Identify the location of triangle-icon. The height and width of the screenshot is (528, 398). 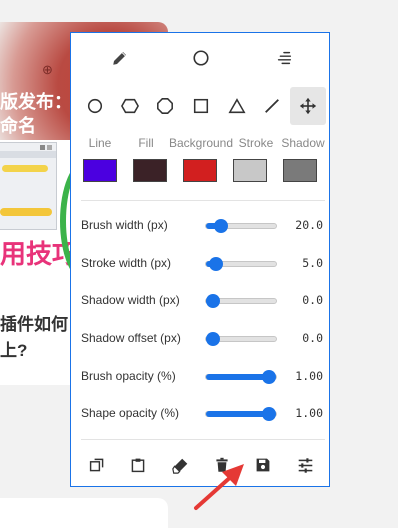
(237, 106).